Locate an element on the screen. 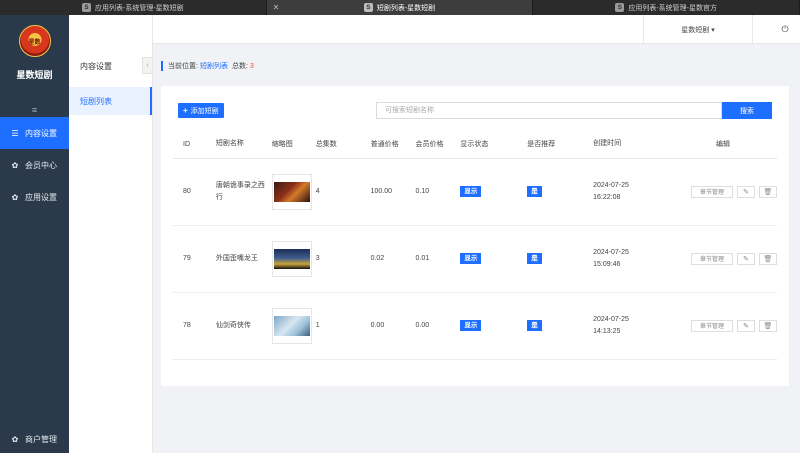  favicon-icon: S is located at coordinates (86, 7).